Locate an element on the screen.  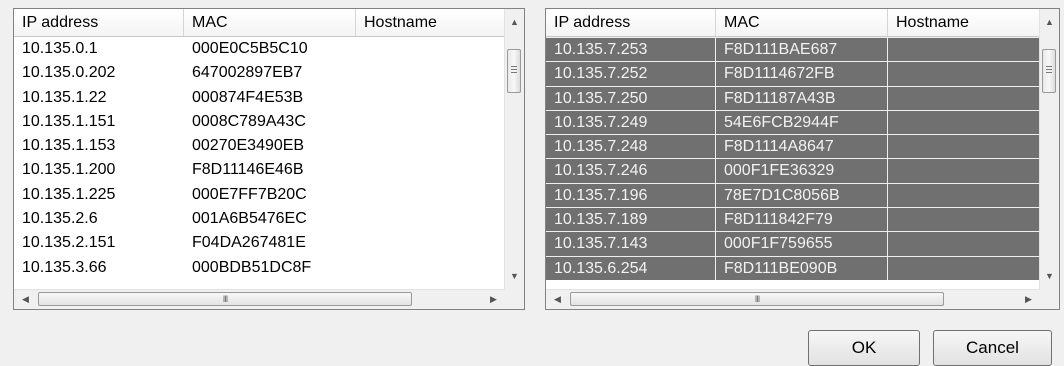
ip-cell: 10.135.7.196 is located at coordinates (631, 195).